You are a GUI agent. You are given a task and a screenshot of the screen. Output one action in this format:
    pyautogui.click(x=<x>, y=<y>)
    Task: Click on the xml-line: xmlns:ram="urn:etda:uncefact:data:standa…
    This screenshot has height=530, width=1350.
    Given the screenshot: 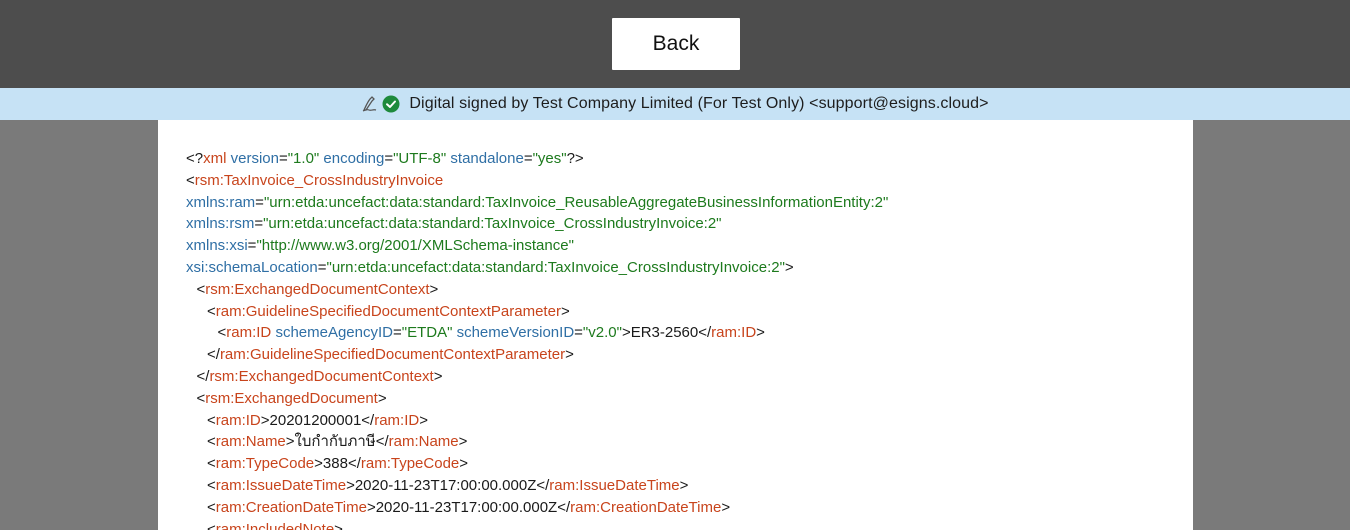 What is the action you would take?
    pyautogui.click(x=537, y=203)
    